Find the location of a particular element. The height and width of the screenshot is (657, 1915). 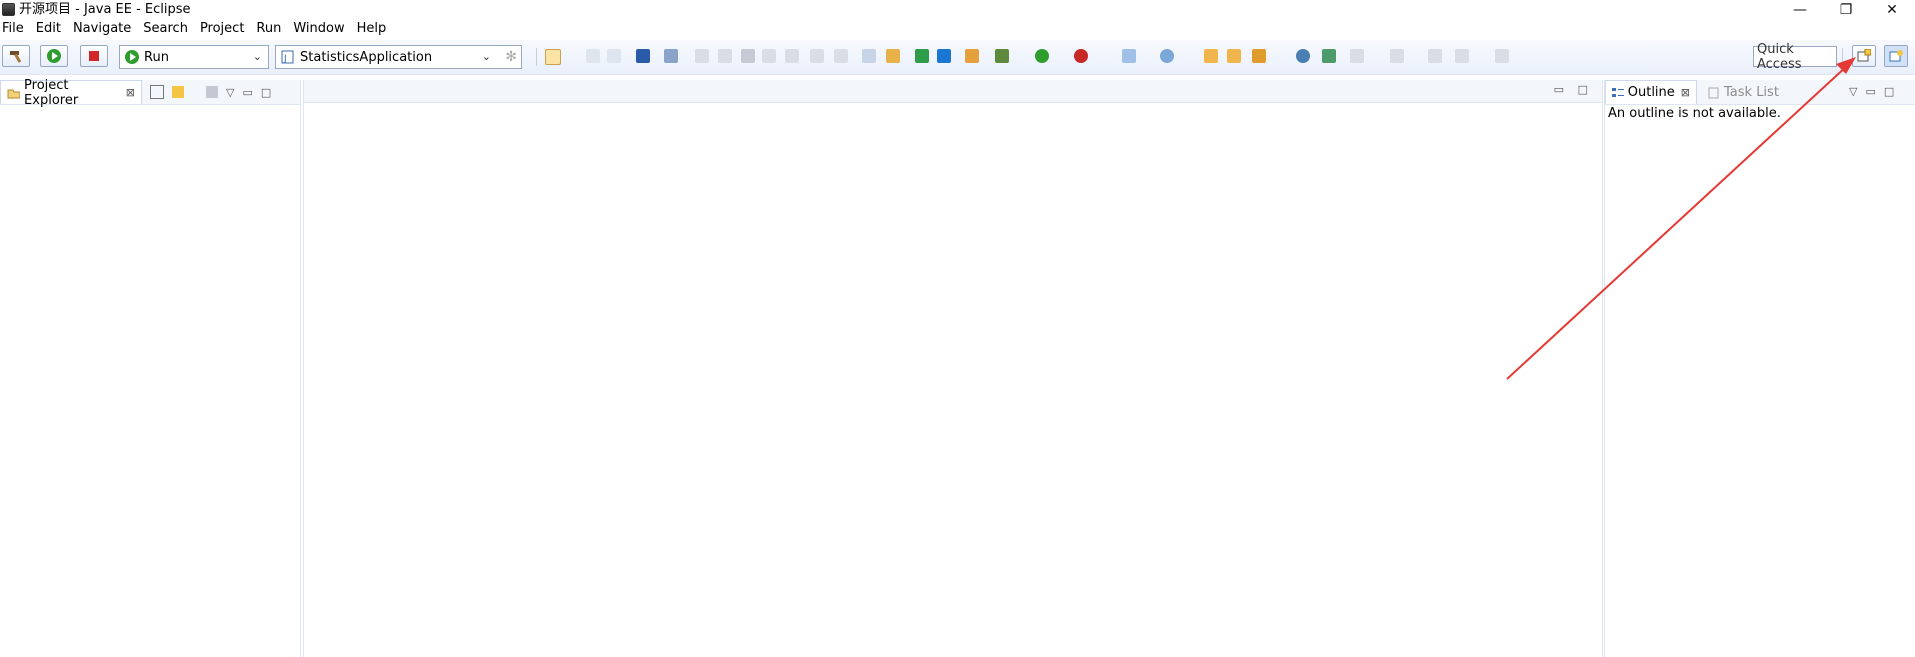

web-services-icon is located at coordinates (893, 56).